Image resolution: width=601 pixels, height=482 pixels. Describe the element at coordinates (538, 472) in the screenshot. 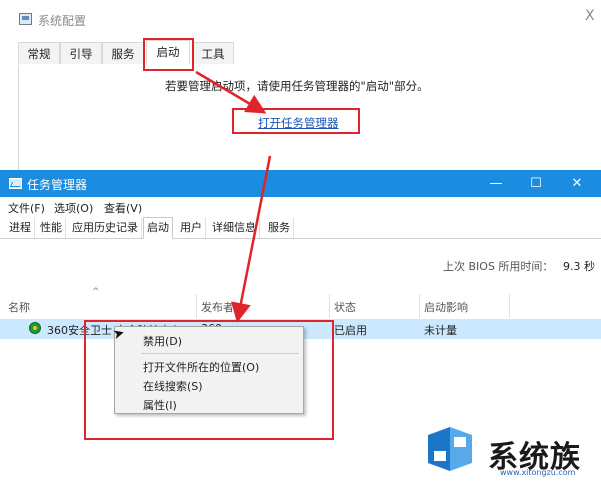

I see `watermark-url: www.xitongzu.com` at that location.